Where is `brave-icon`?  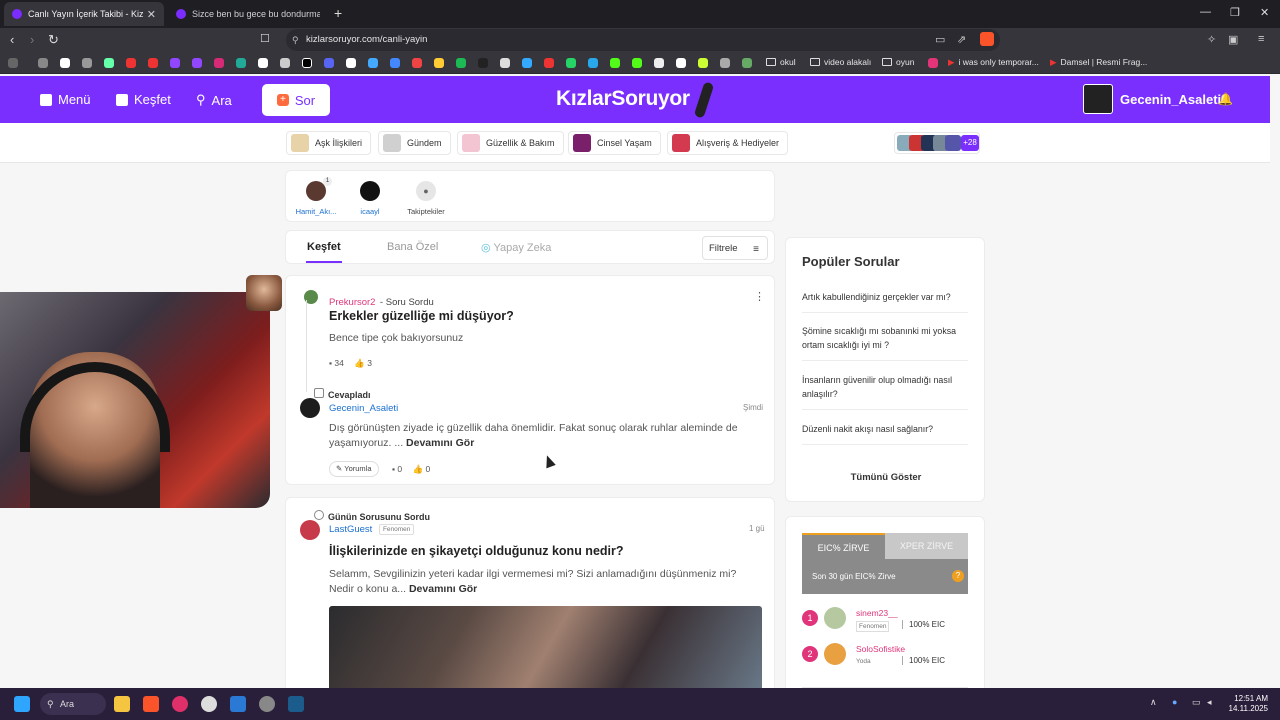
brave-icon is located at coordinates (151, 704).